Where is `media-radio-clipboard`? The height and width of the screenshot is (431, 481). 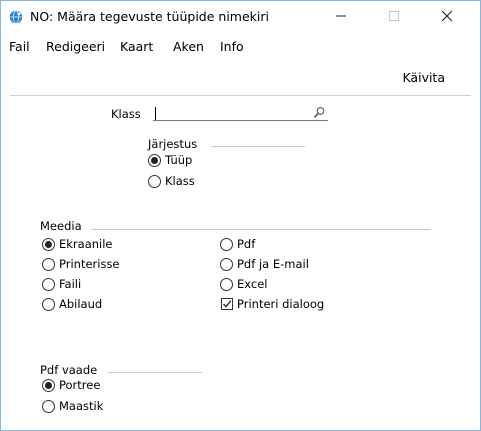 media-radio-clipboard is located at coordinates (48, 304).